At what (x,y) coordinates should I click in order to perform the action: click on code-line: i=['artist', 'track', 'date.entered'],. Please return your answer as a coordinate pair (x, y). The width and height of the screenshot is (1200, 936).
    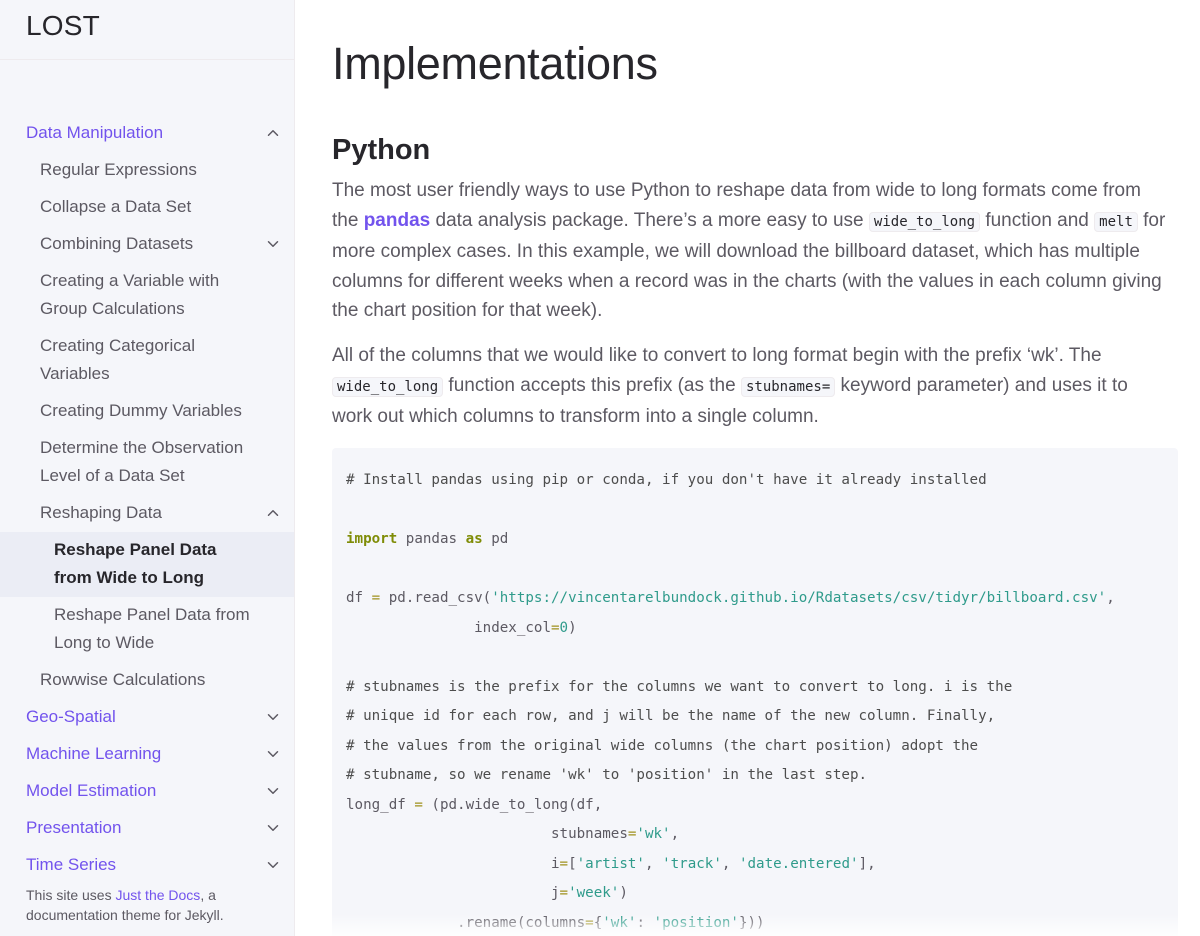
    Looking at the image, I should click on (755, 865).